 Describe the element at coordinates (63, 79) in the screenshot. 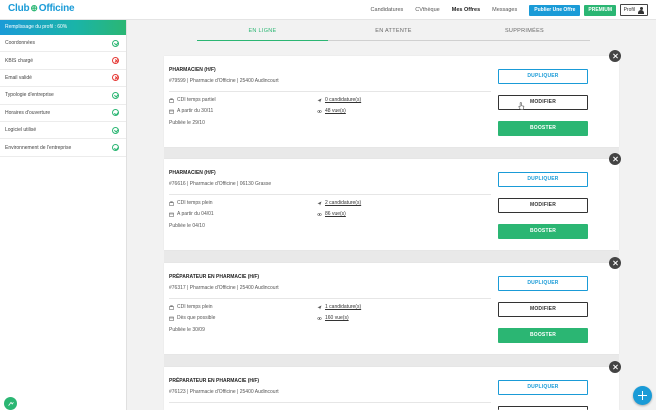

I see `sidebar-item-email: Email validé` at that location.